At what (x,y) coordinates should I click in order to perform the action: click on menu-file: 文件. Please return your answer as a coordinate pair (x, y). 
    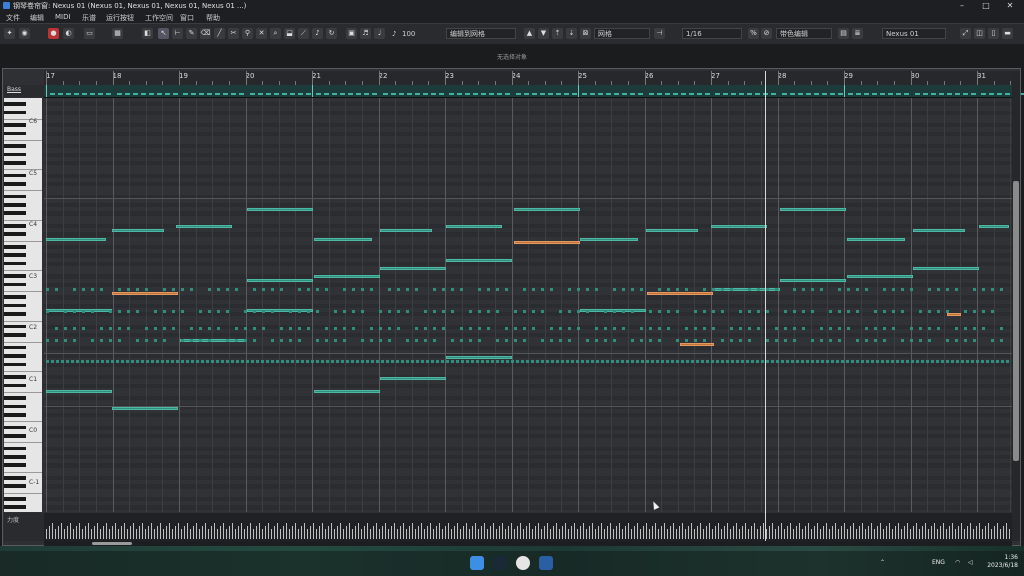
    Looking at the image, I should click on (13, 18).